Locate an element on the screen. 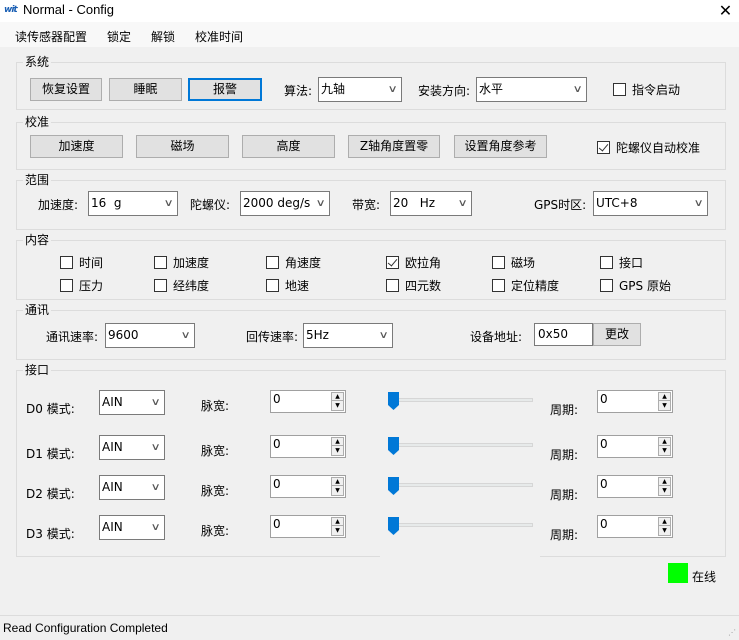 Image resolution: width=739 pixels, height=640 pixels. menu-lock: 锁定 is located at coordinates (119, 36).